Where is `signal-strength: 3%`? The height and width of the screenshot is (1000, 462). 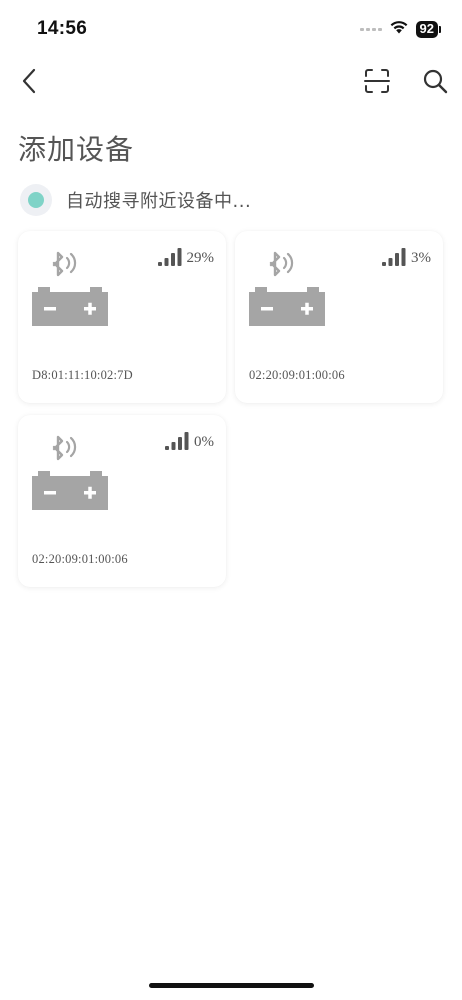
signal-strength: 3% is located at coordinates (406, 257).